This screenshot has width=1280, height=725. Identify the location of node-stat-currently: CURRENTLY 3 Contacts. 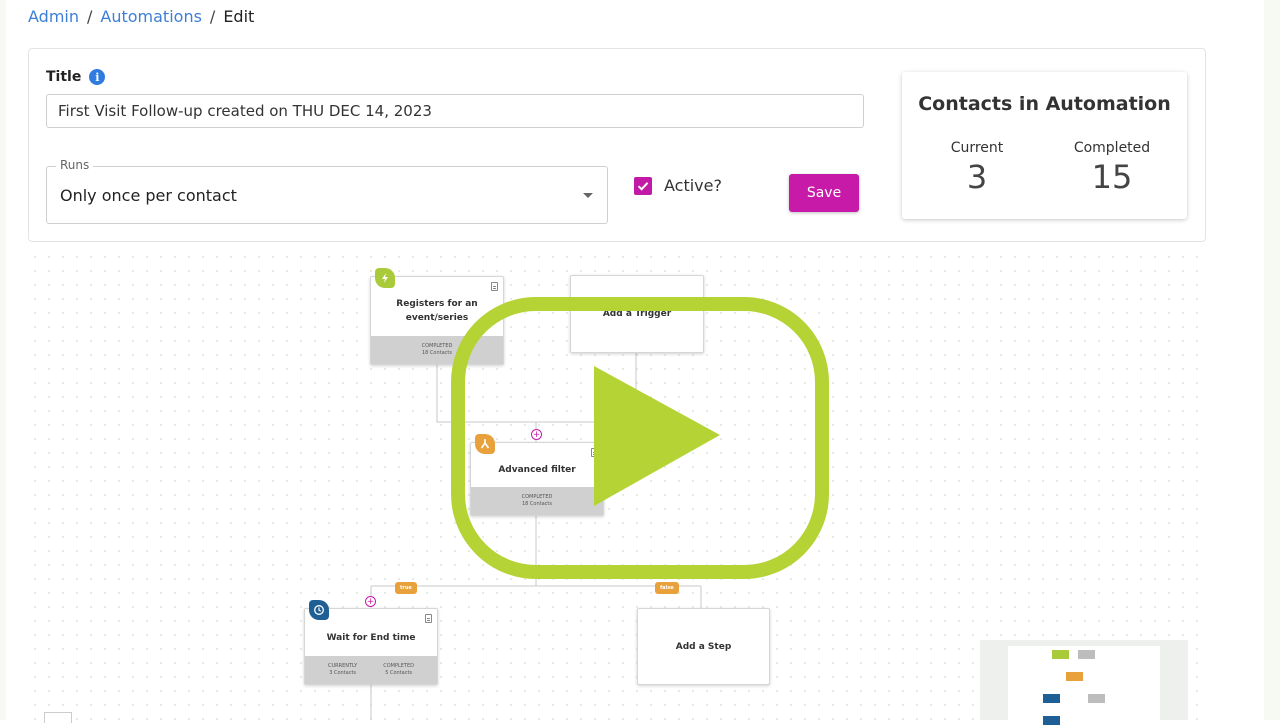
(342, 670).